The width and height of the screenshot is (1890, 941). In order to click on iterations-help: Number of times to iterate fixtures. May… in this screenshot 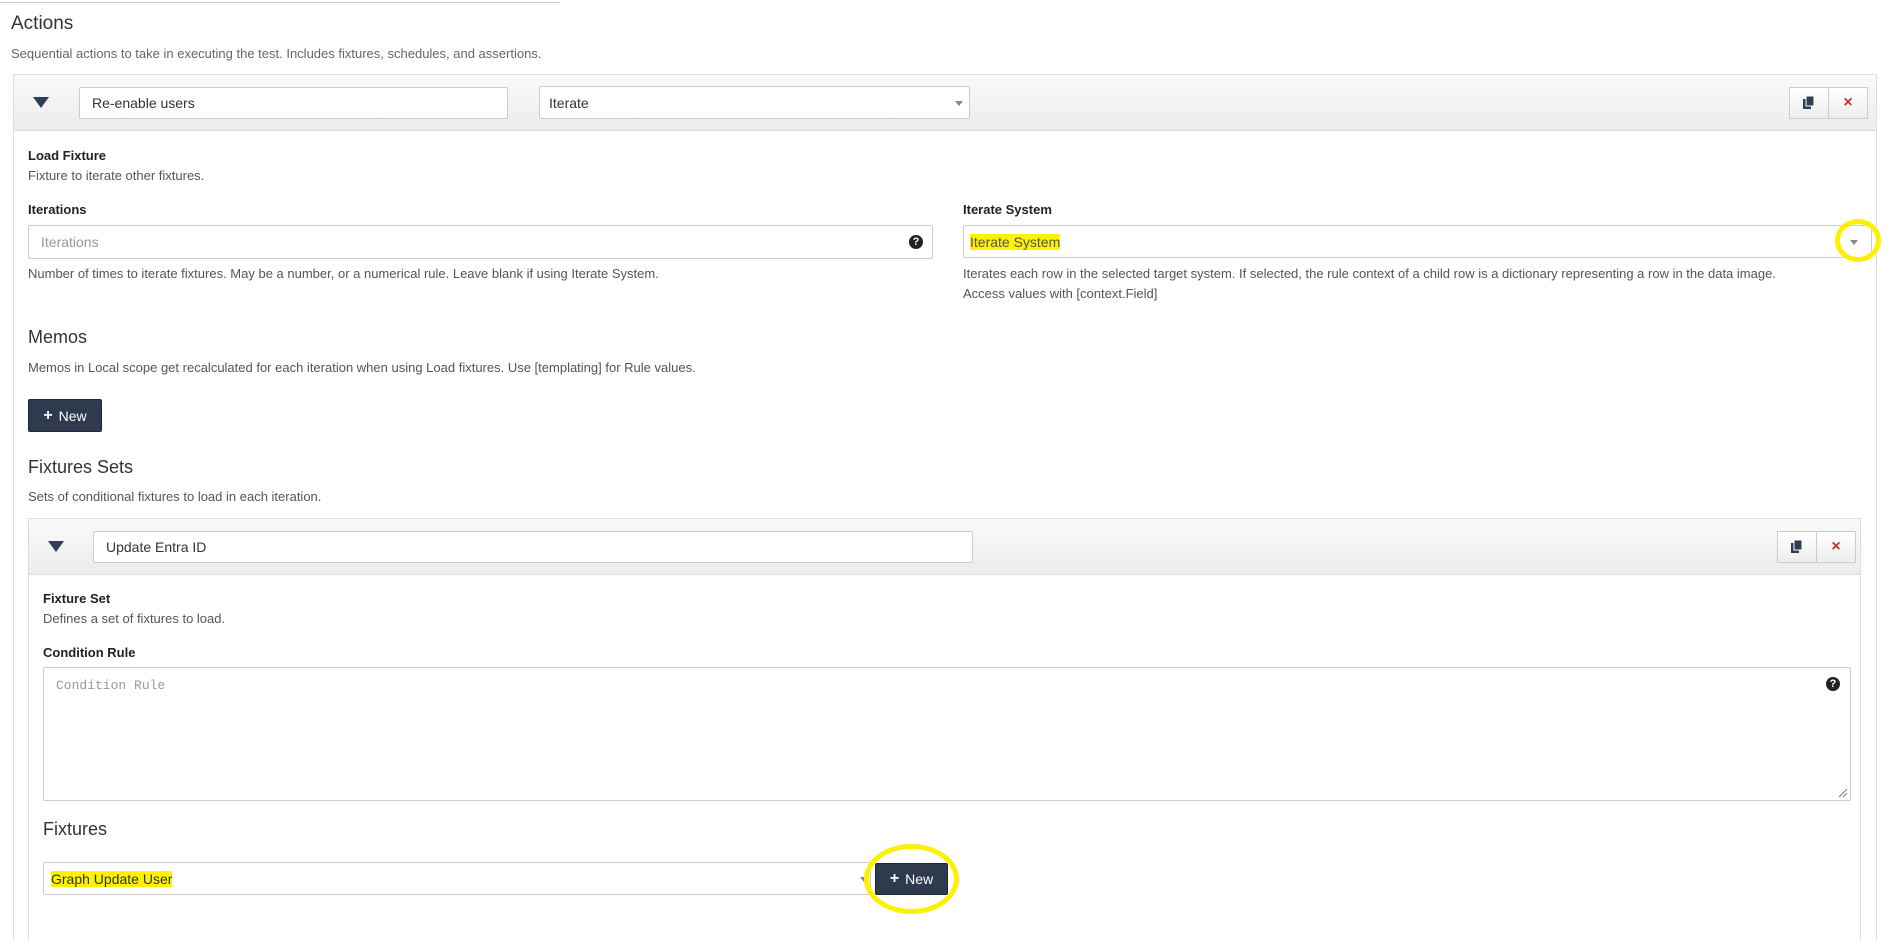, I will do `click(343, 273)`.